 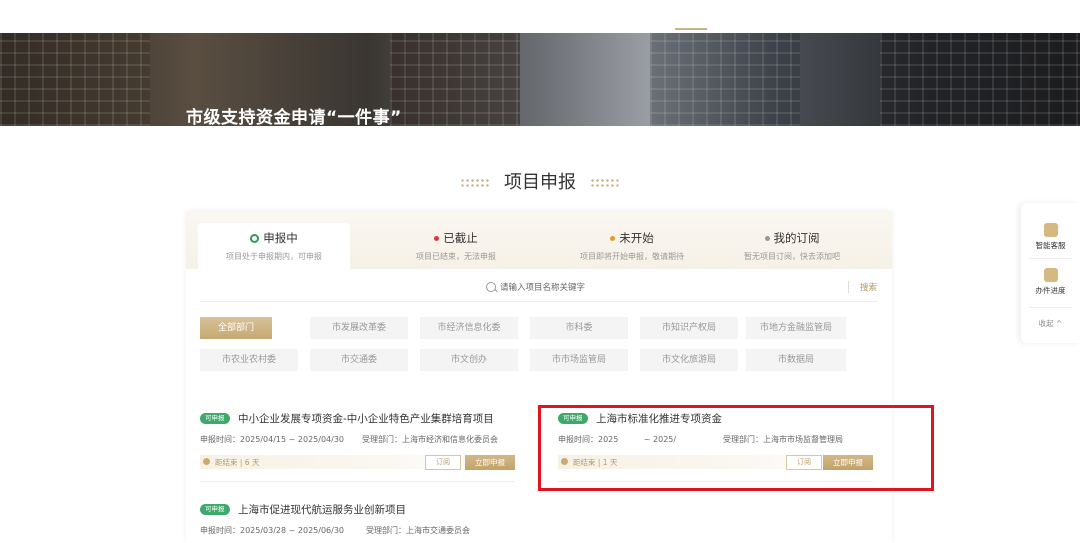 I want to click on top-nav-bar, so click(x=540, y=16).